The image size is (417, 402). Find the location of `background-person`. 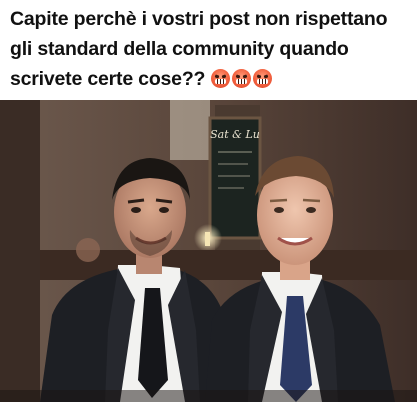

background-person is located at coordinates (88, 250).